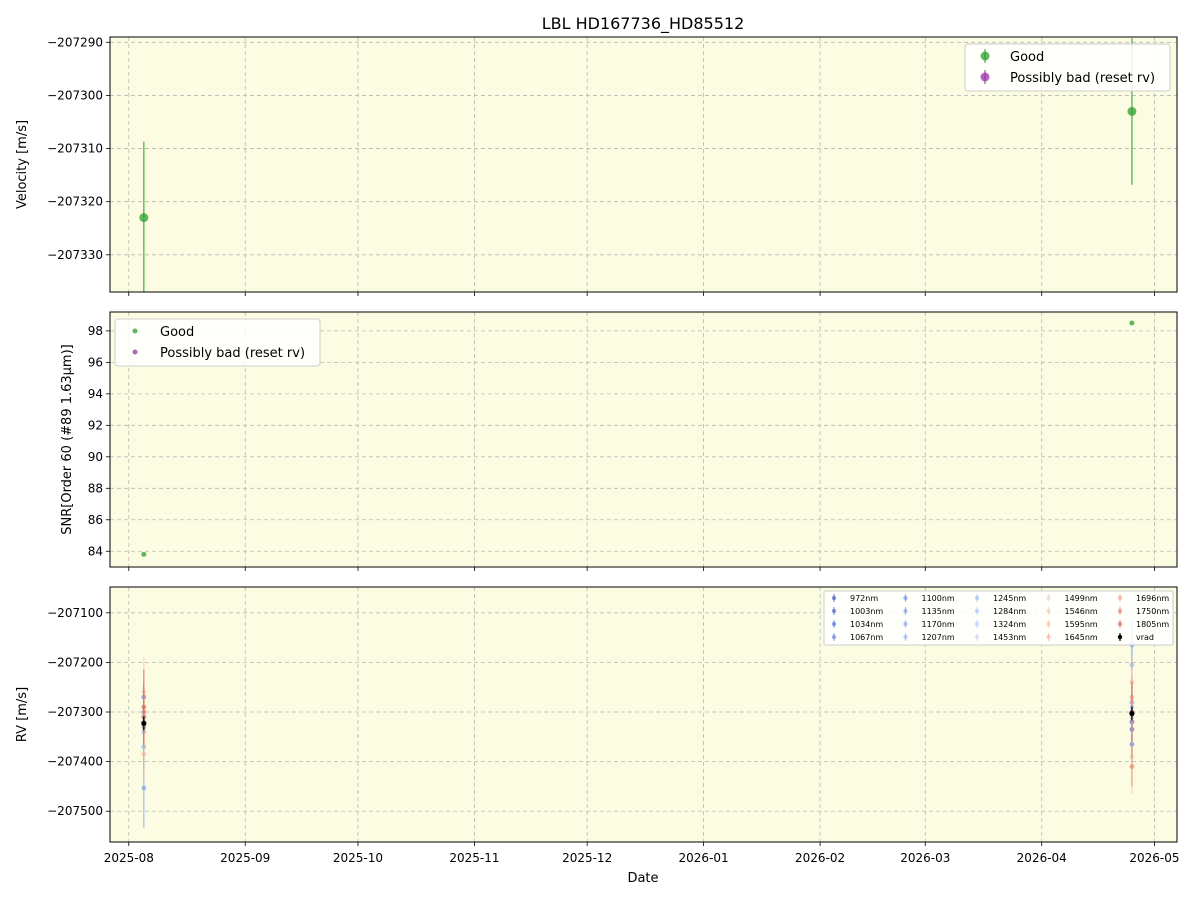 This screenshot has height=900, width=1200. Describe the element at coordinates (144, 788) in the screenshot. I see `data-point-1135nm` at that location.